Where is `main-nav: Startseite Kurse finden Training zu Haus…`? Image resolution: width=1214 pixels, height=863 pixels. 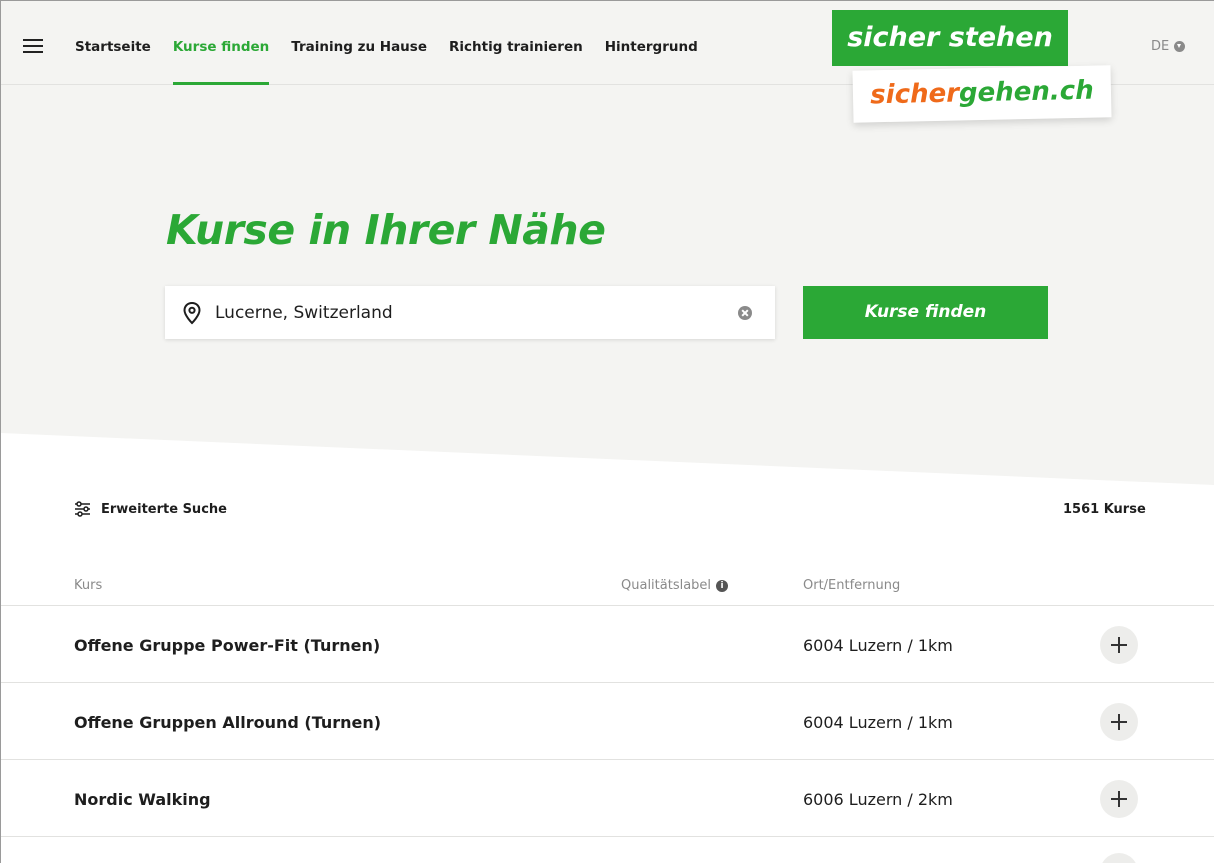 main-nav: Startseite Kurse finden Training zu Haus… is located at coordinates (397, 62).